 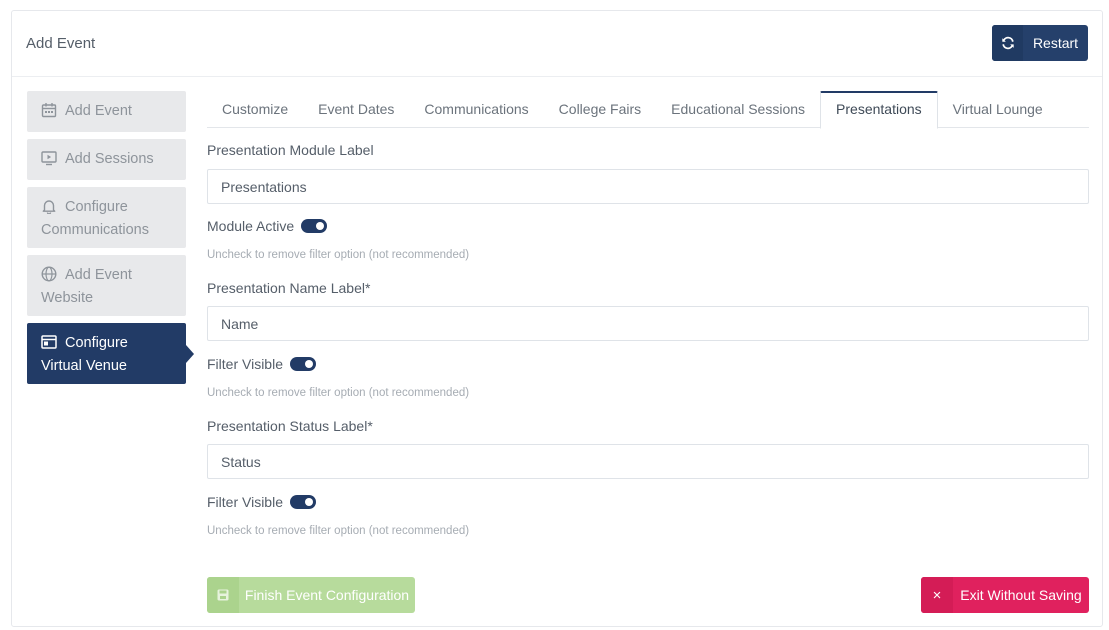 What do you see at coordinates (314, 226) in the screenshot?
I see `module-active-toggle` at bounding box center [314, 226].